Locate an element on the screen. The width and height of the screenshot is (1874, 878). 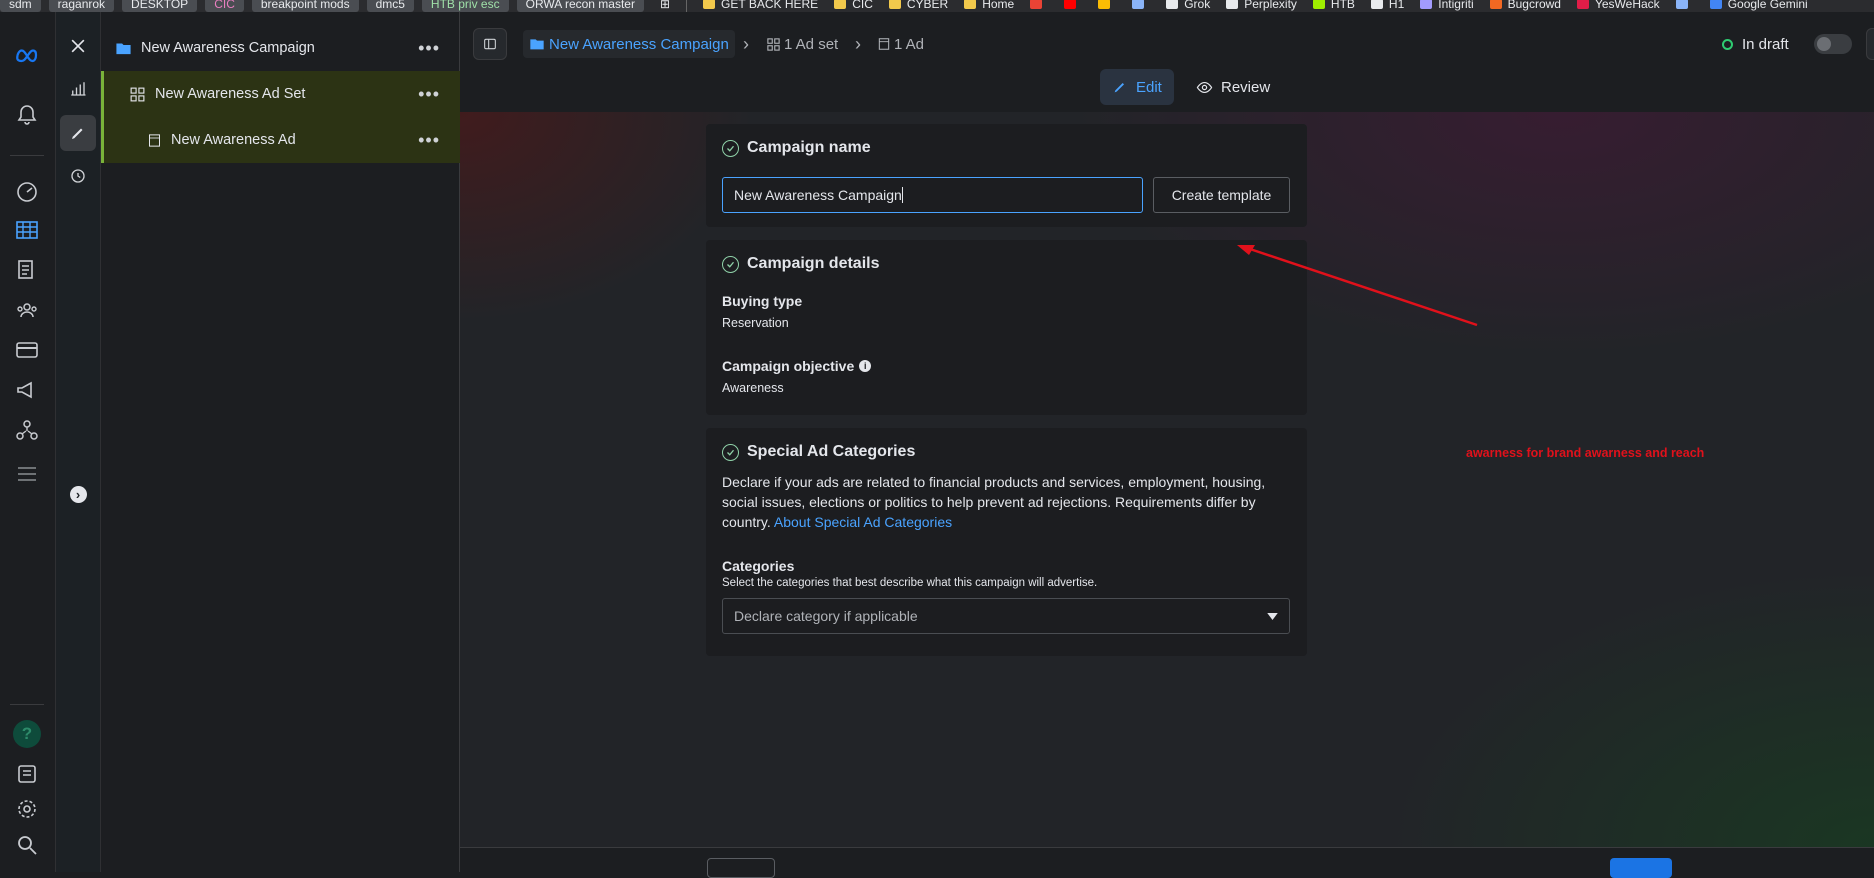
bookmark-get-back-here: GET BACK HERE is located at coordinates (760, 5).